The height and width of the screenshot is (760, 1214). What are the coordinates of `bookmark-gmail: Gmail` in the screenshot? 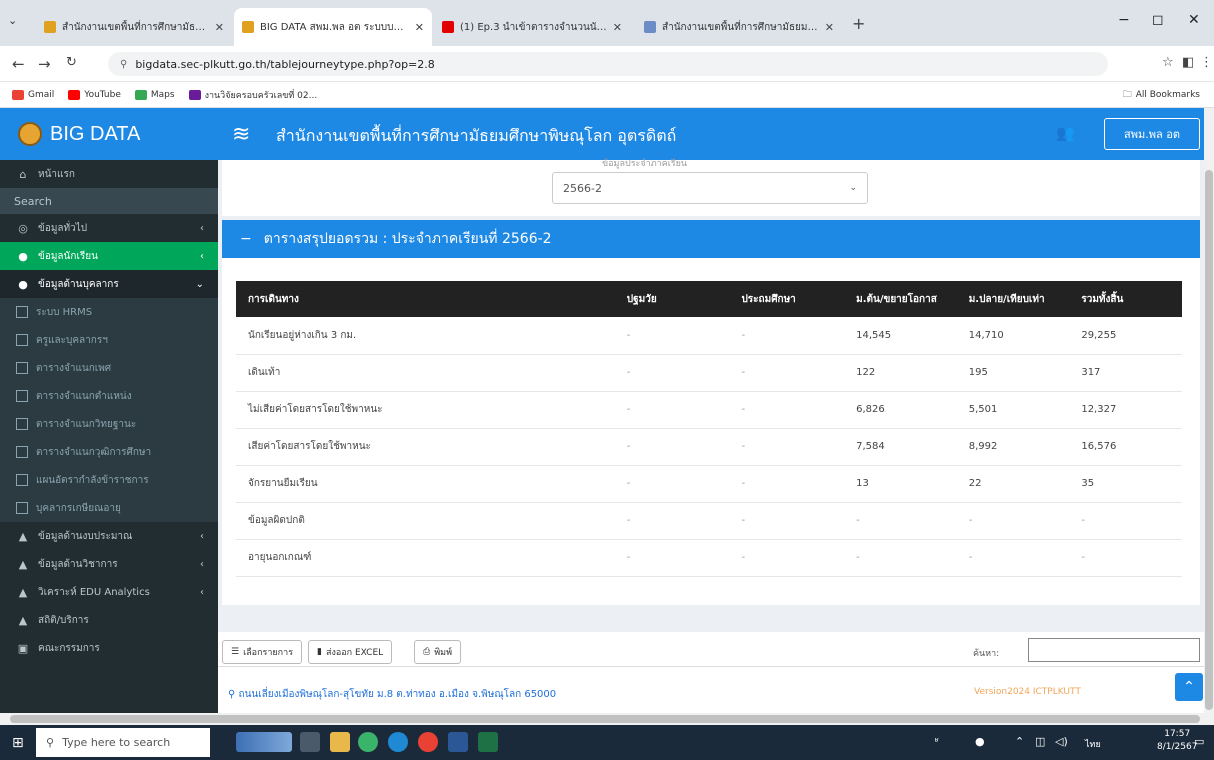 It's located at (33, 94).